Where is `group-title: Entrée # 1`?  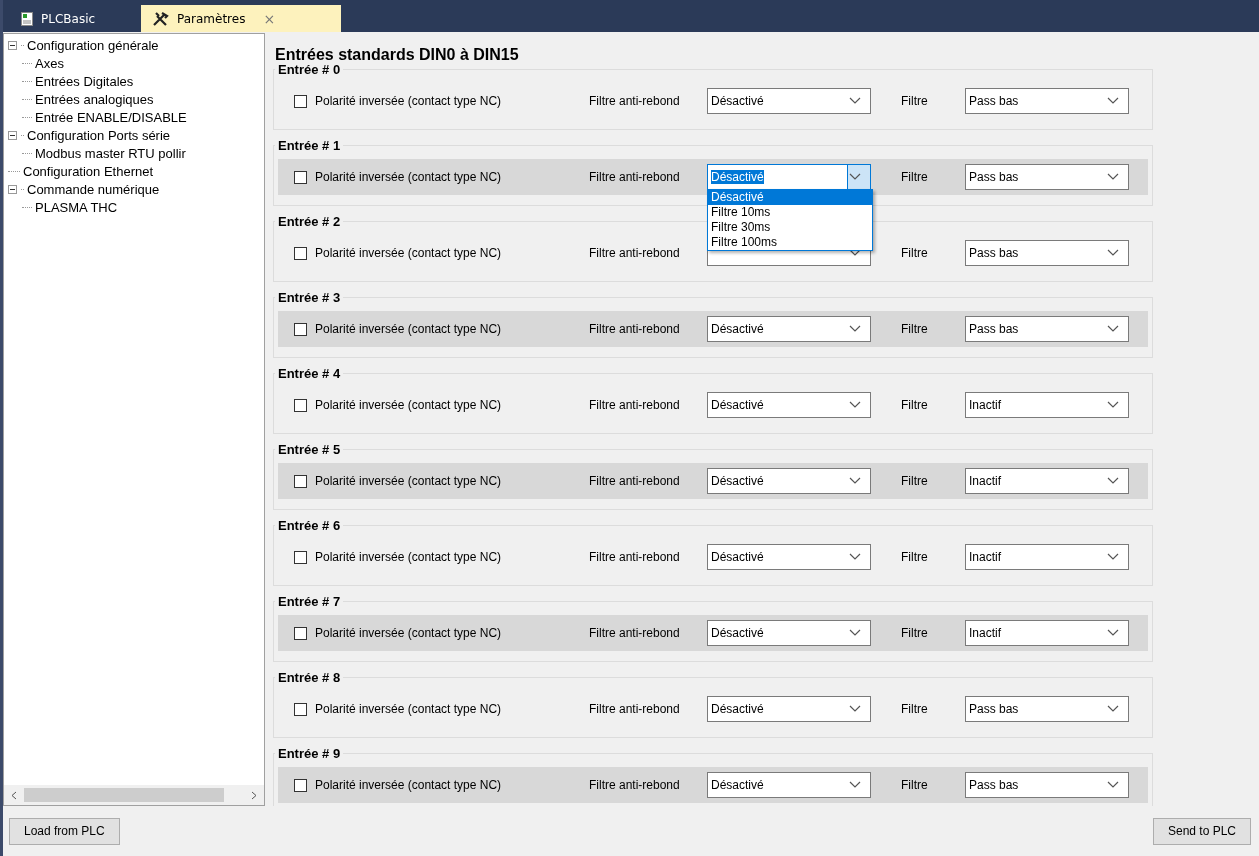 group-title: Entrée # 1 is located at coordinates (309, 145).